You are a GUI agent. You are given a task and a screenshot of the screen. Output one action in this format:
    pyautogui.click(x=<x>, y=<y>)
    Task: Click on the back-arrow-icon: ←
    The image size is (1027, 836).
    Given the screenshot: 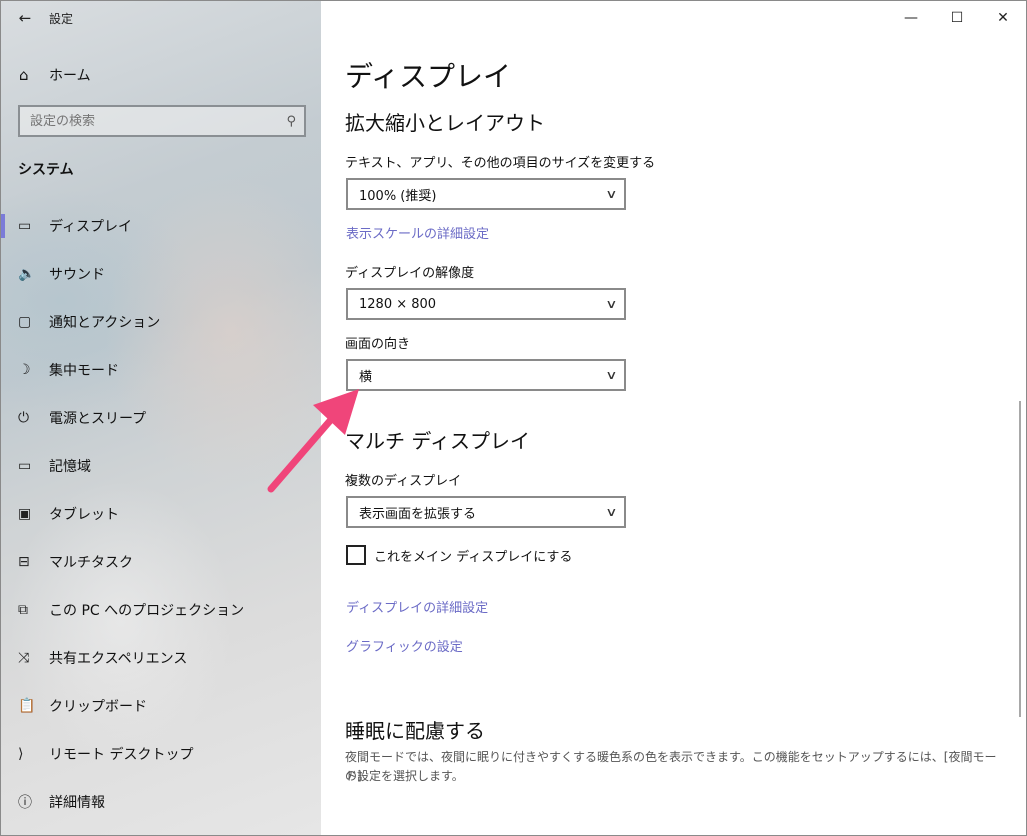 What is the action you would take?
    pyautogui.click(x=25, y=18)
    